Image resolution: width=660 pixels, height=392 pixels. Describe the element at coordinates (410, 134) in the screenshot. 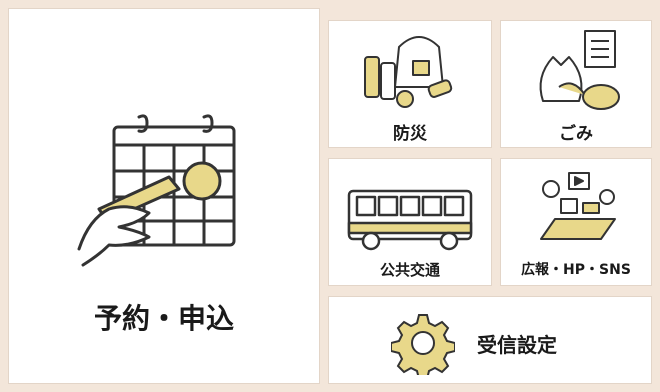

I see `disaster-label: 防災` at that location.